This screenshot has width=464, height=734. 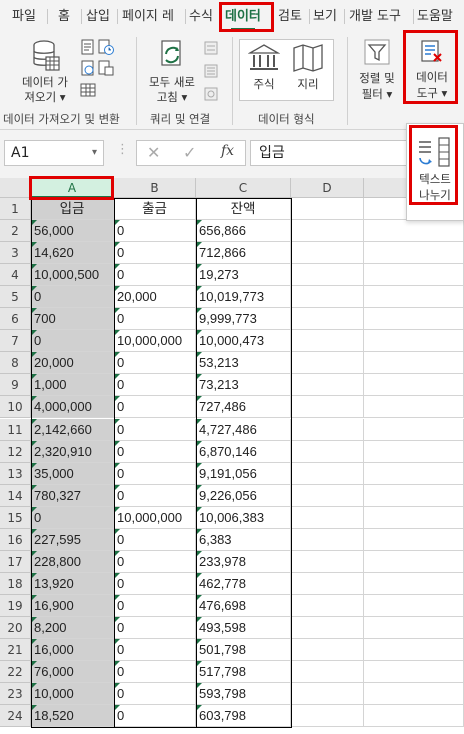 What do you see at coordinates (88, 47) in the screenshot?
I see `from-text-icon` at bounding box center [88, 47].